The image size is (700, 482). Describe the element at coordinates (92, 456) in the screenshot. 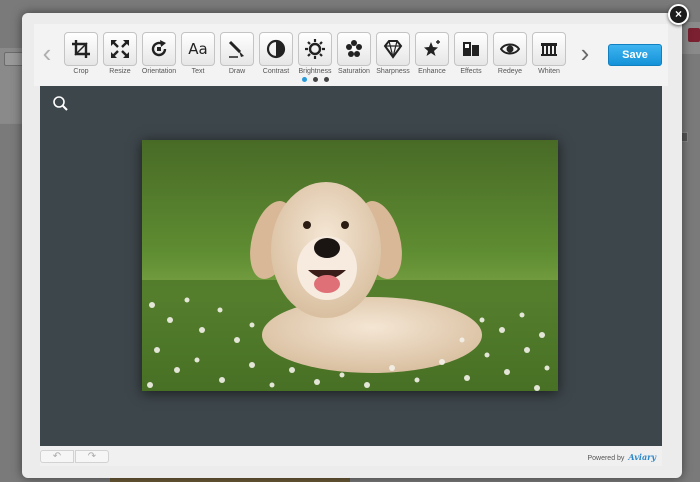

I see `redo-button: ↷` at that location.